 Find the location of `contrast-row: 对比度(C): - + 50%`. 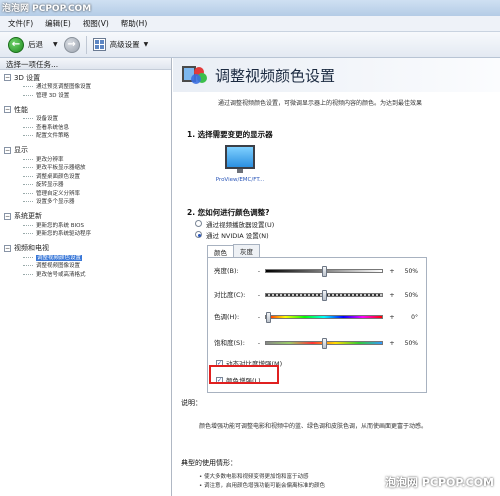

contrast-row: 对比度(C): - + 50% is located at coordinates (319, 295).